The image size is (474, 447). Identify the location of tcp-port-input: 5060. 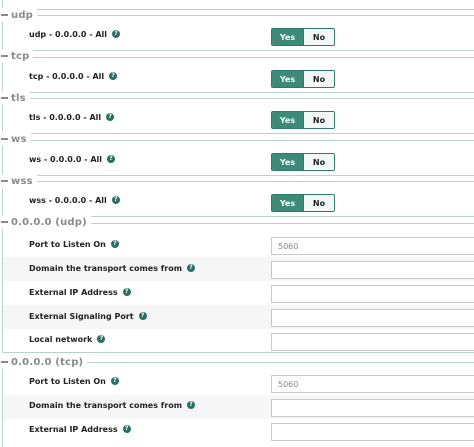
(372, 384).